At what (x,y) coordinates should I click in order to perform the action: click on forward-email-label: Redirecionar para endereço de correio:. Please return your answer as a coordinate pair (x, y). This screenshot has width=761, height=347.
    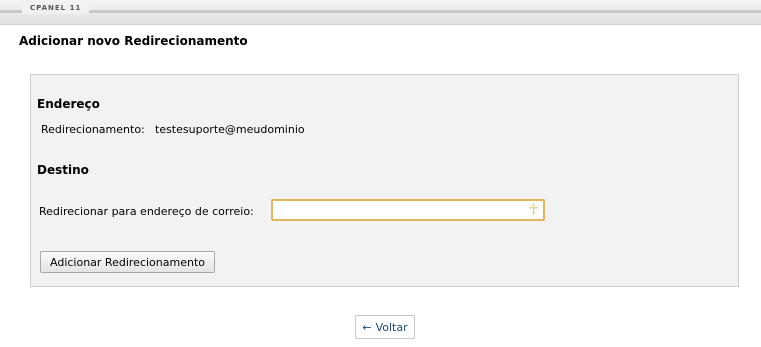
    Looking at the image, I should click on (146, 211).